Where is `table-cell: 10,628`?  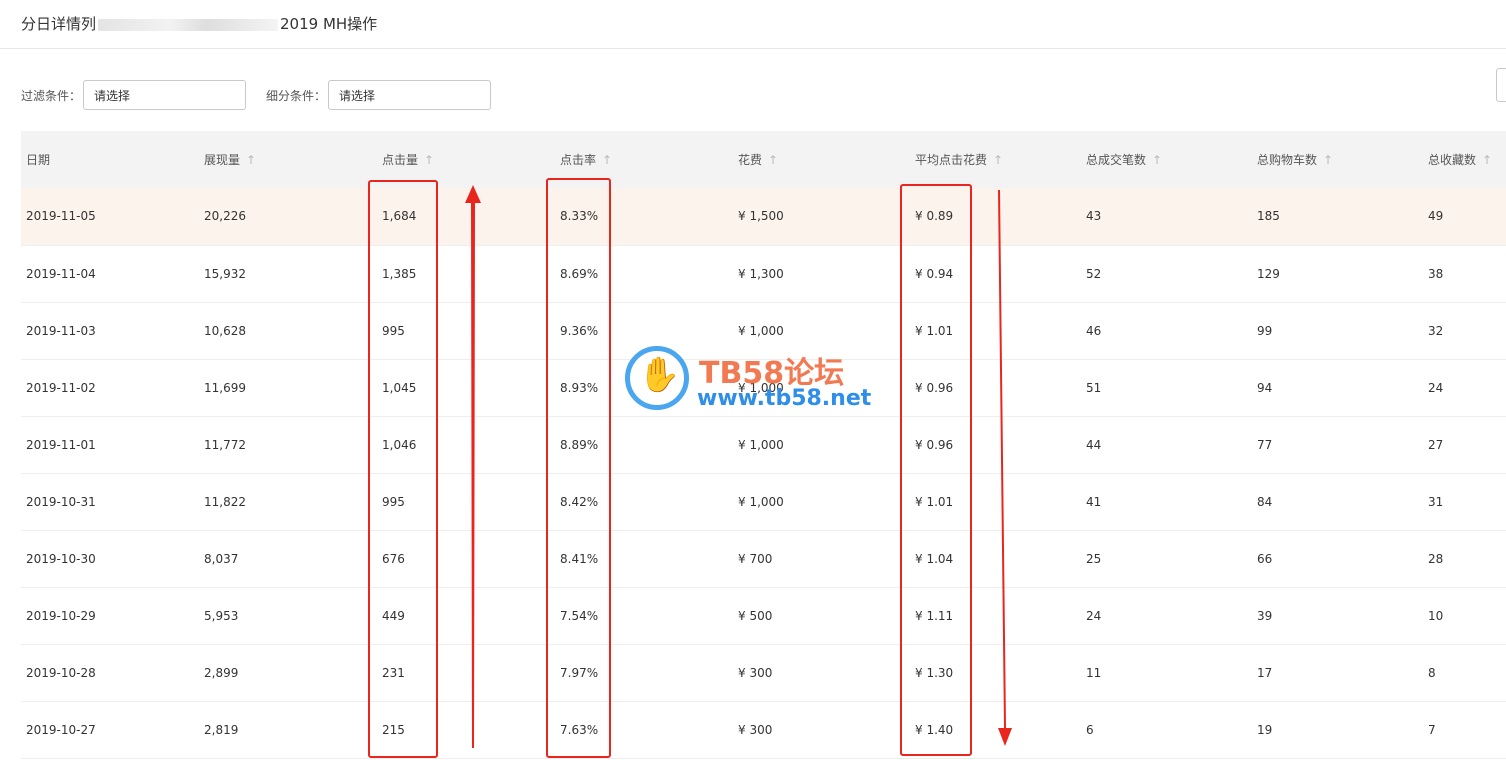 table-cell: 10,628 is located at coordinates (225, 330).